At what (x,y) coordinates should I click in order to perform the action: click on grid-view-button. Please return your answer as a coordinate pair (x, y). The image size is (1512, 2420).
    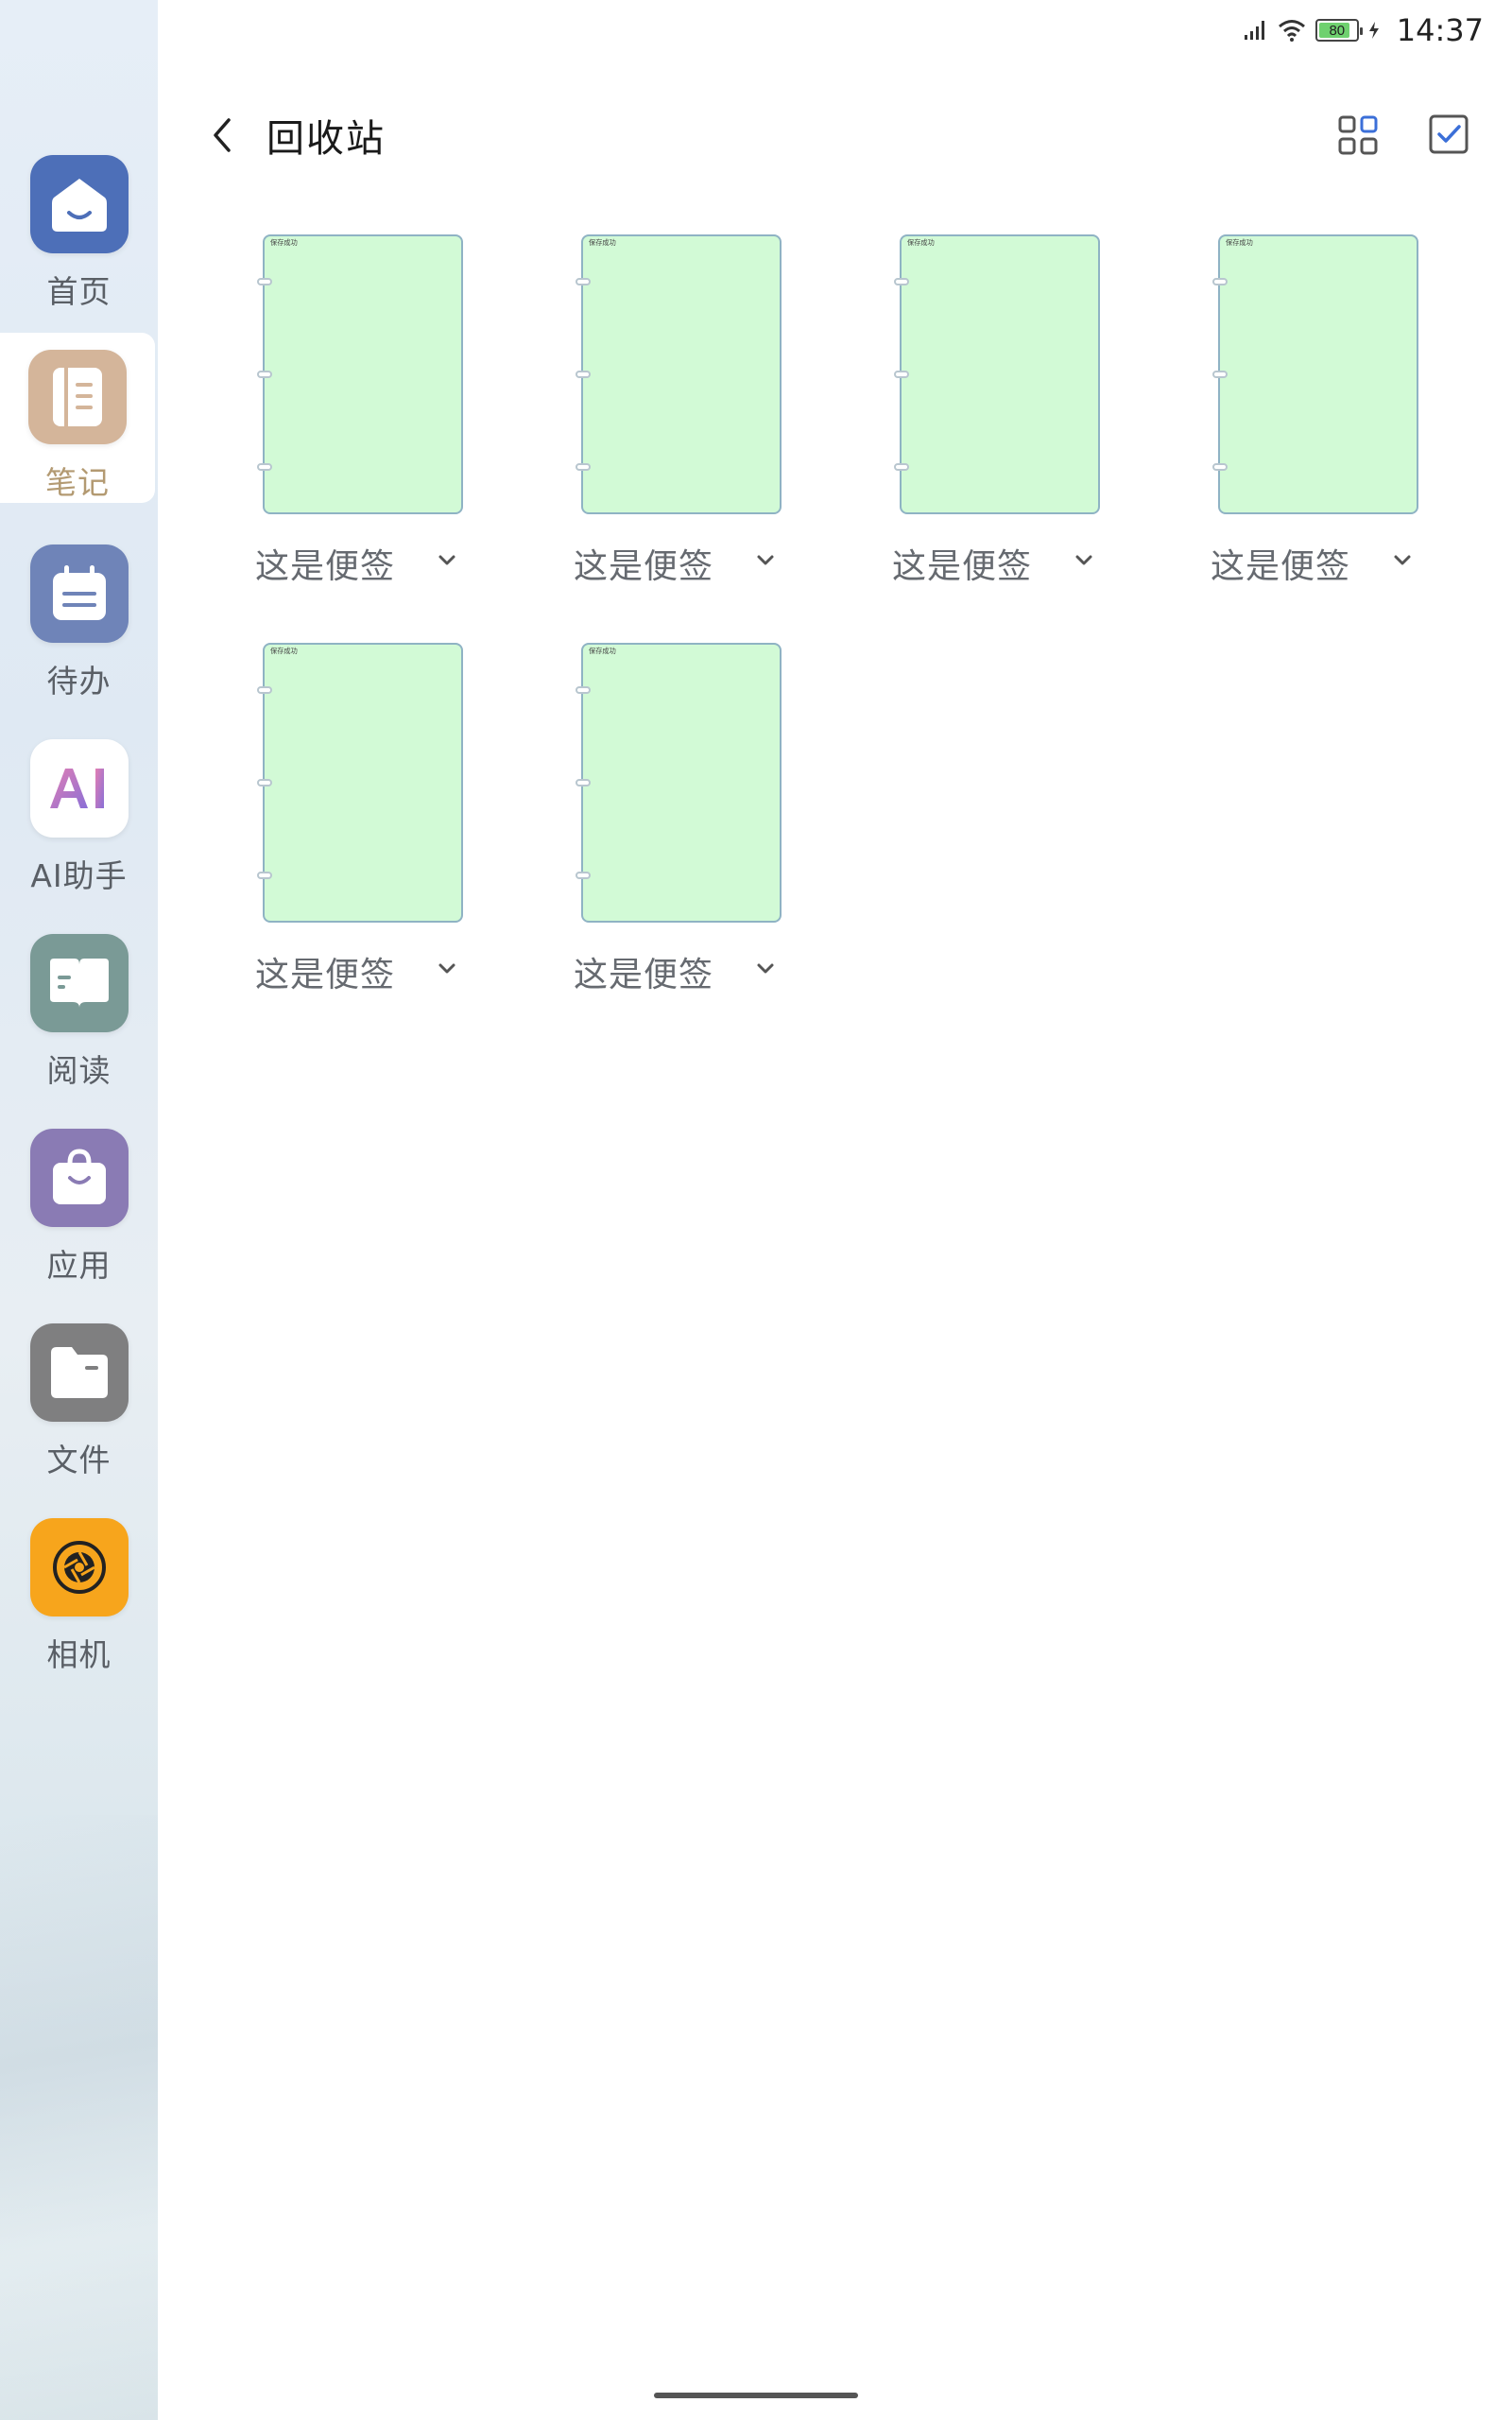
    Looking at the image, I should click on (1358, 135).